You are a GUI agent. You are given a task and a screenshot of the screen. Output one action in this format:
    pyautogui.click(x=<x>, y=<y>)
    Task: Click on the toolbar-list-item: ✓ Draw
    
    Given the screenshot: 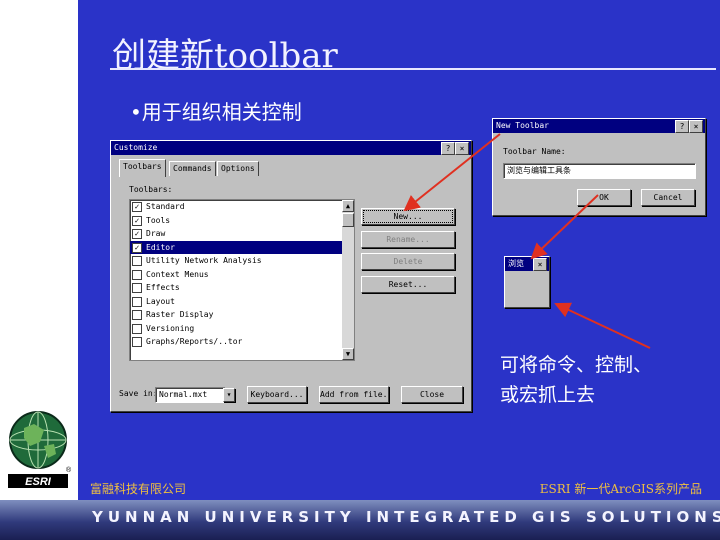 What is the action you would take?
    pyautogui.click(x=236, y=234)
    